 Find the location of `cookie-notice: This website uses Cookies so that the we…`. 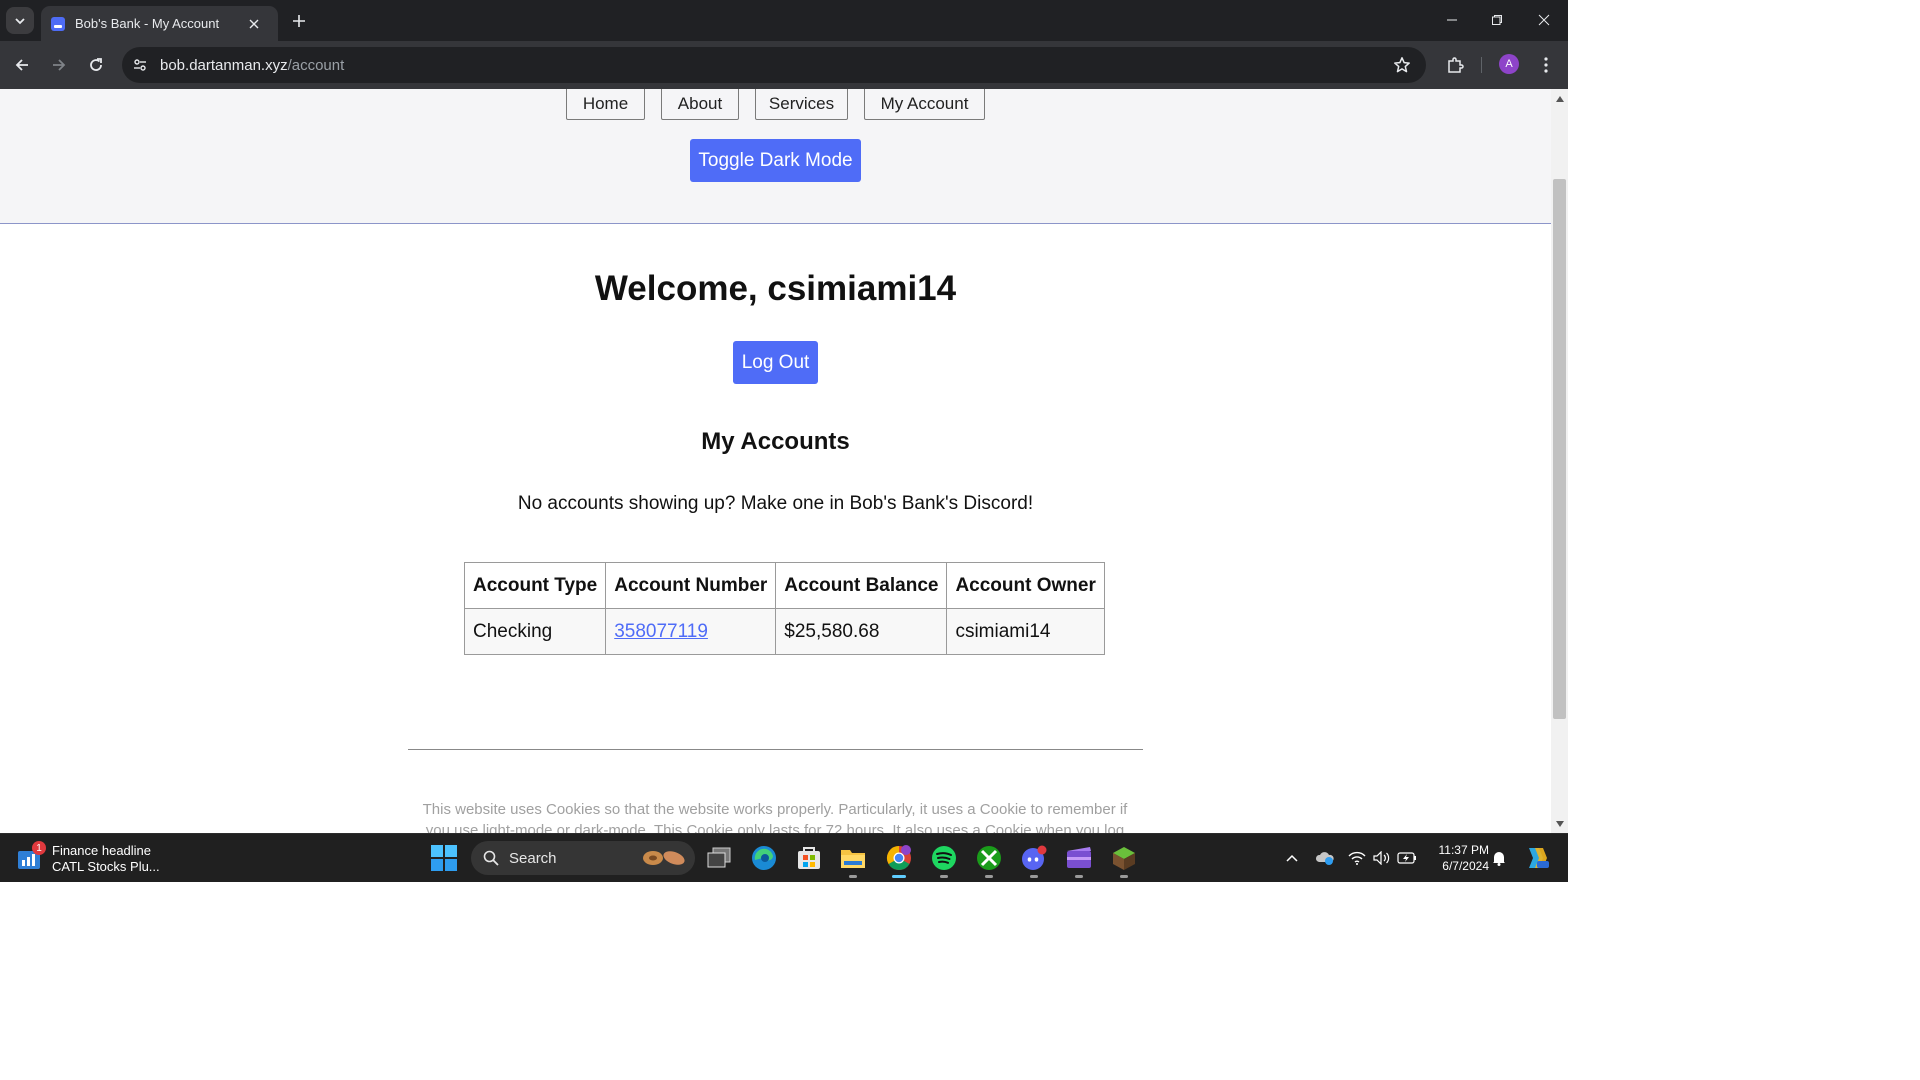

cookie-notice: This website uses Cookies so that the we… is located at coordinates (775, 817).